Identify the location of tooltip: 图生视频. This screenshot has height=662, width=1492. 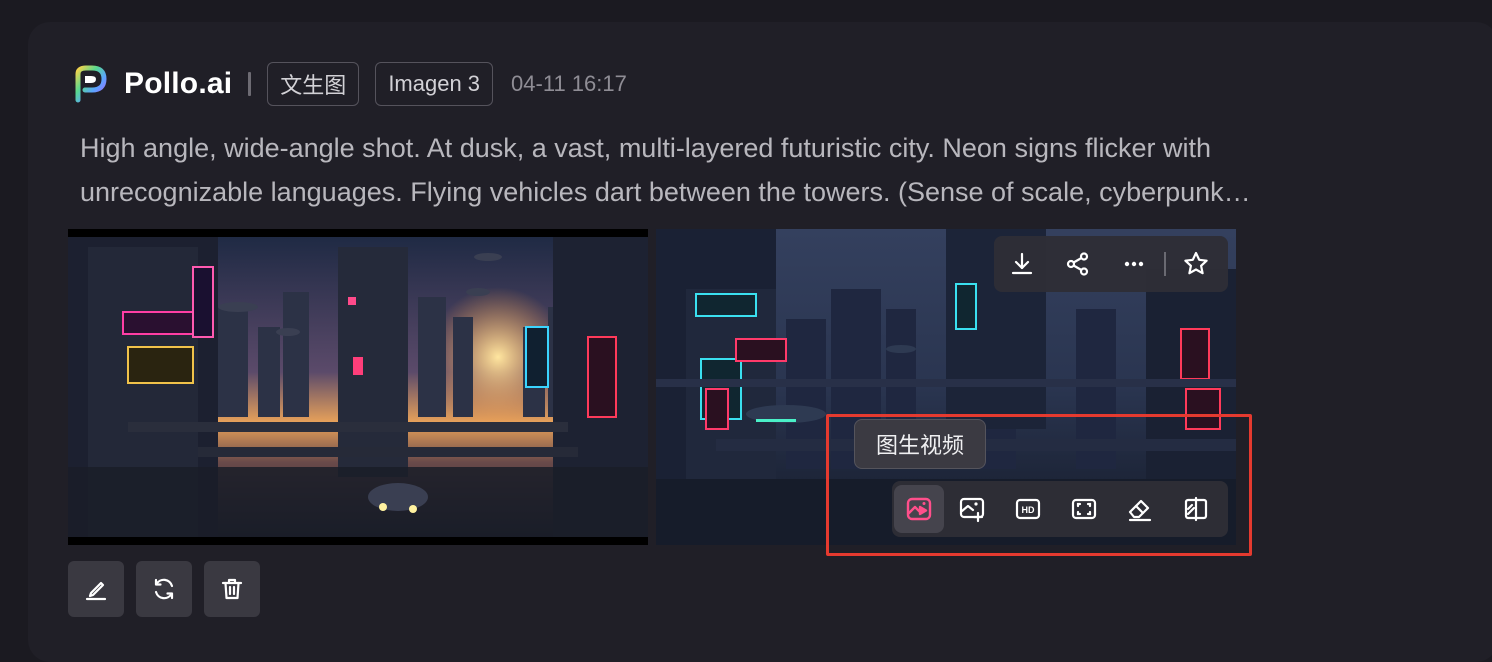
(920, 444).